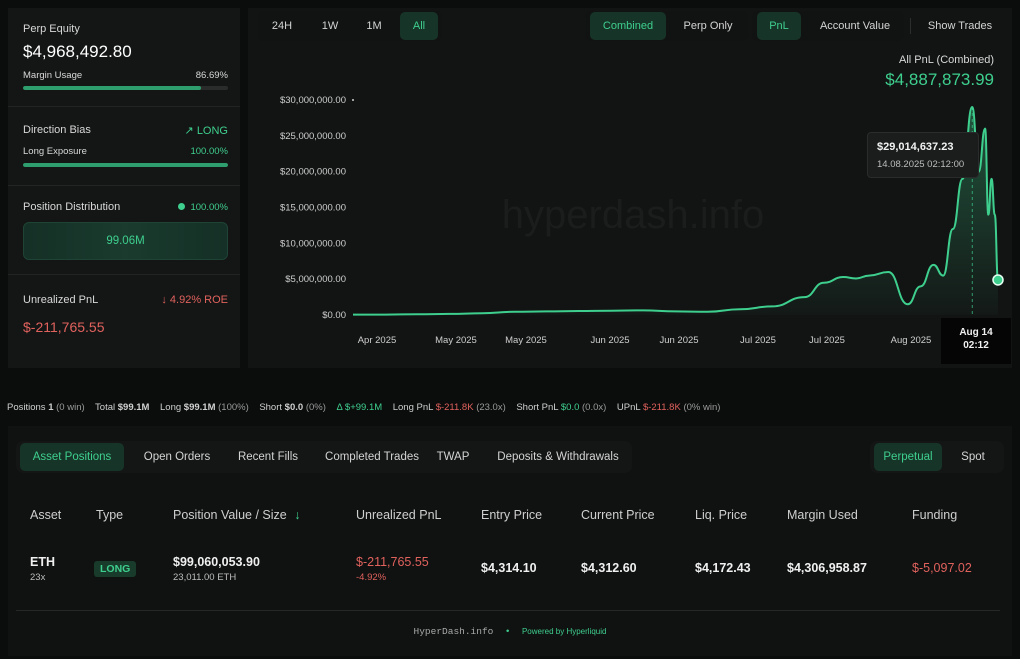 This screenshot has height=659, width=1020. Describe the element at coordinates (70, 407) in the screenshot. I see `positions-win: (0 win)` at that location.